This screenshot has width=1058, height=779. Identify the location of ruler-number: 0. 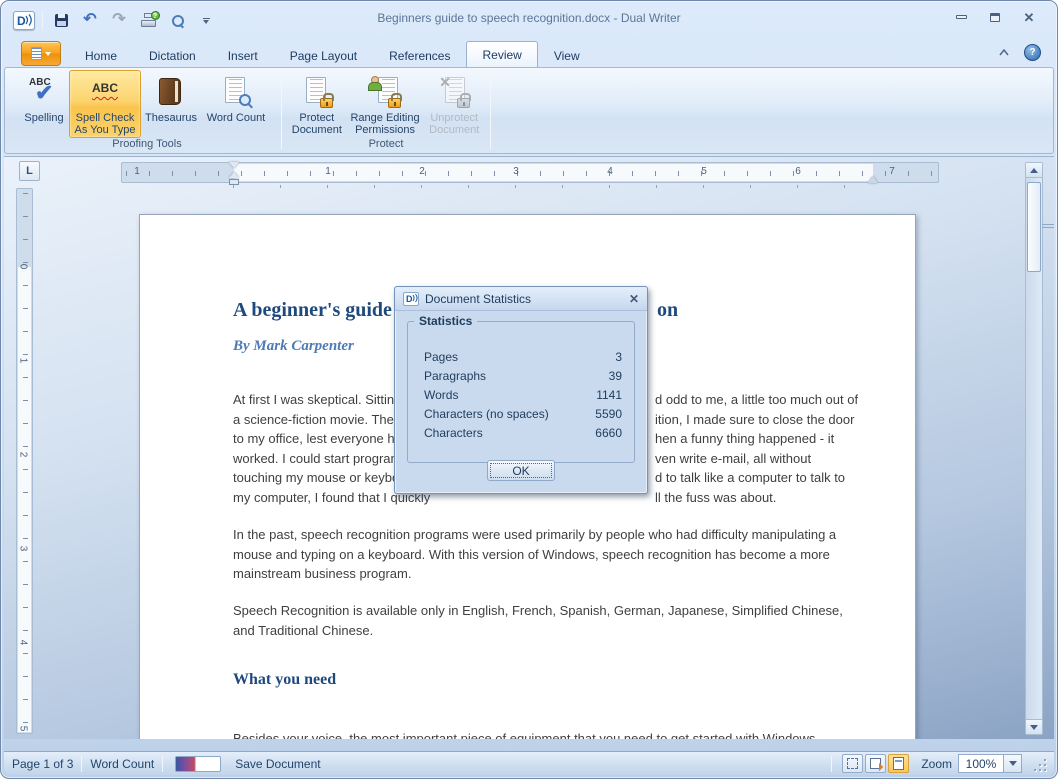
(23, 266).